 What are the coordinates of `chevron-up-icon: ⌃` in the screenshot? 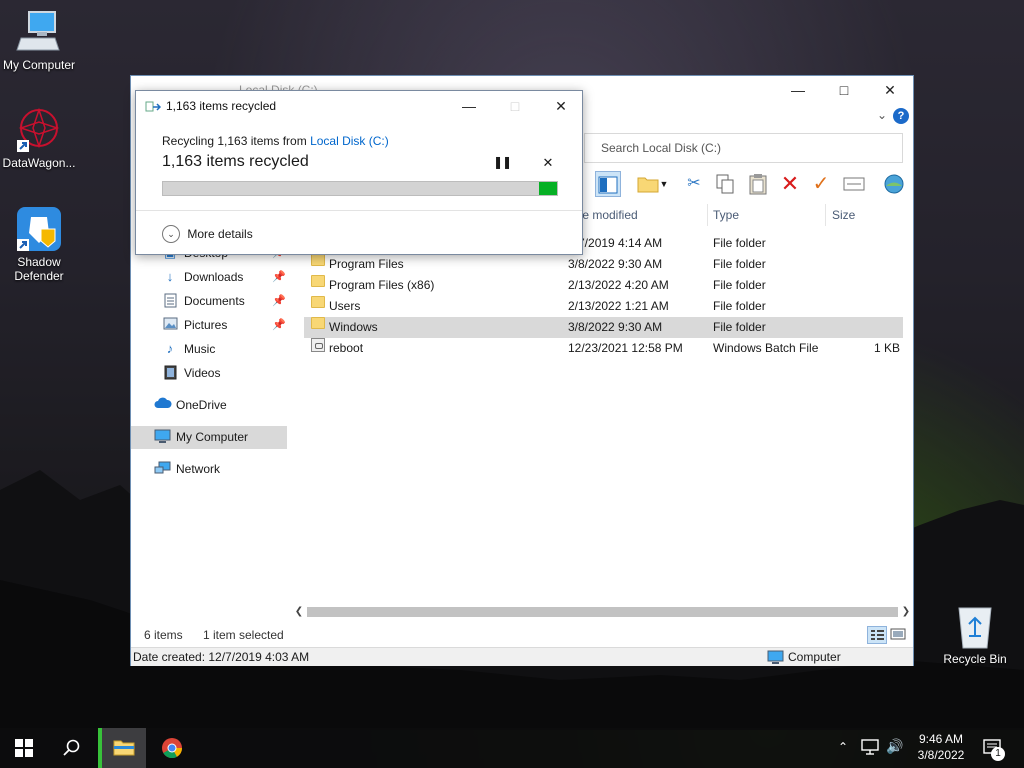 It's located at (843, 747).